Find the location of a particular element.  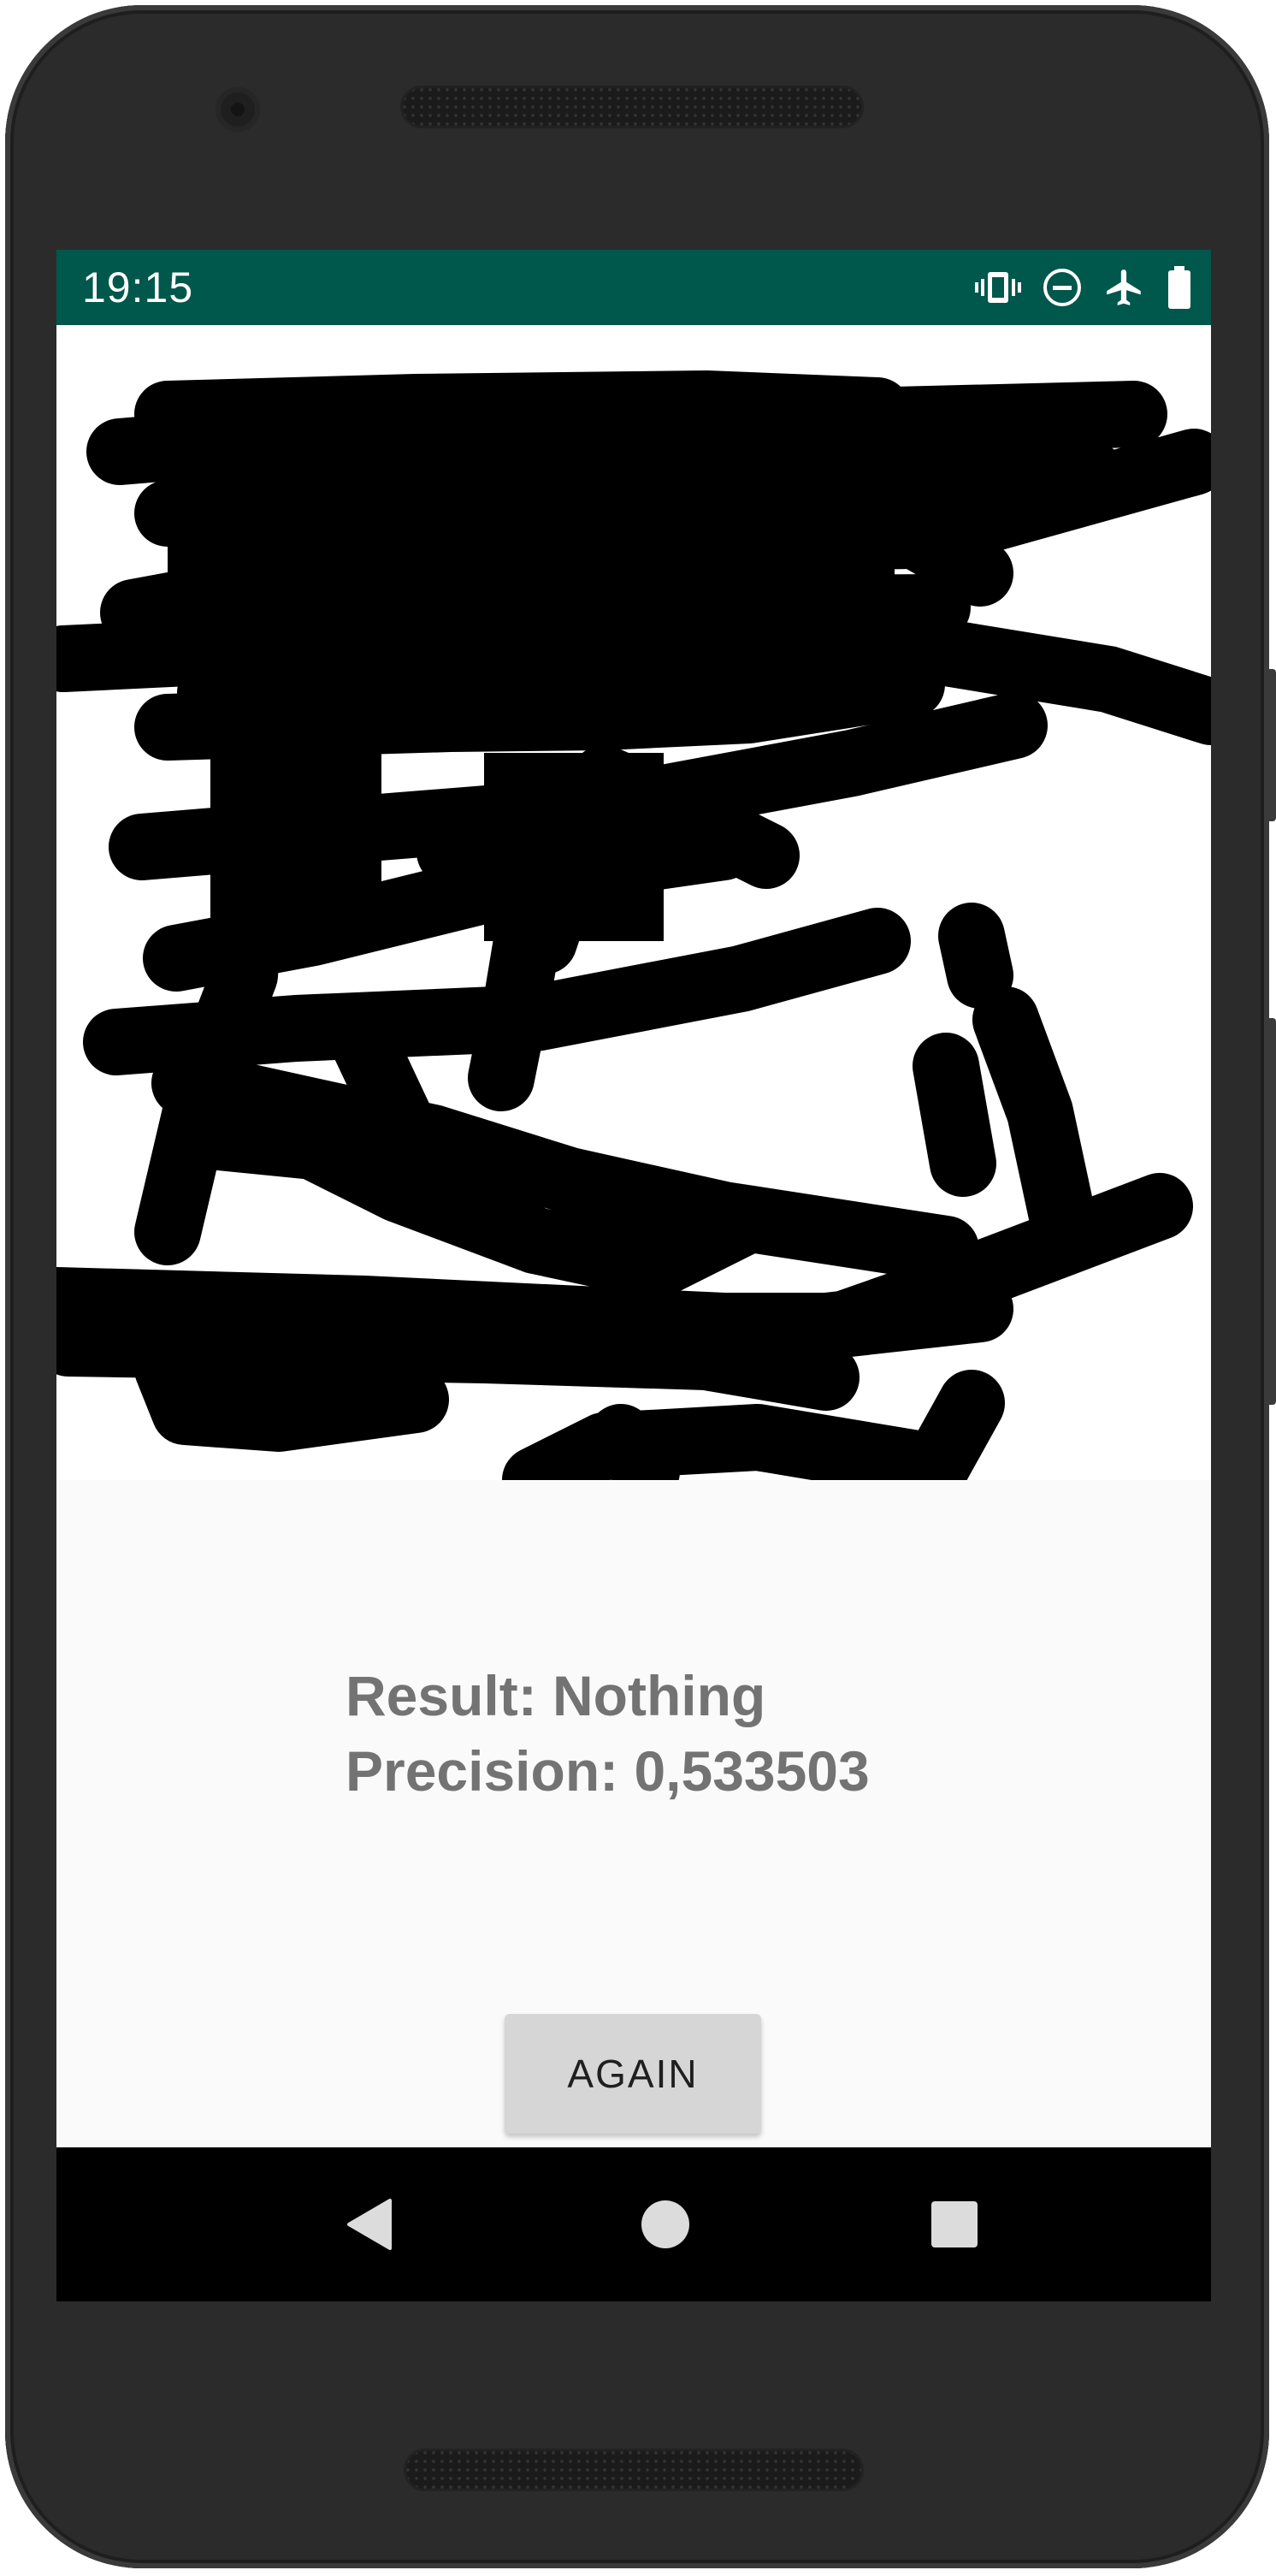

bottom-speaker-grille is located at coordinates (634, 2470).